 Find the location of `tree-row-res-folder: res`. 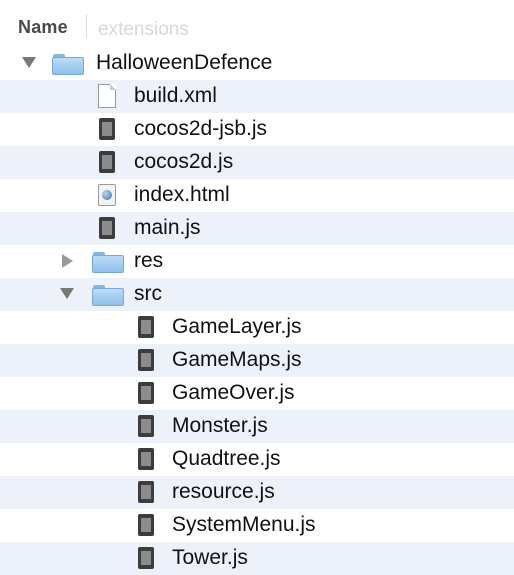

tree-row-res-folder: res is located at coordinates (257, 261).